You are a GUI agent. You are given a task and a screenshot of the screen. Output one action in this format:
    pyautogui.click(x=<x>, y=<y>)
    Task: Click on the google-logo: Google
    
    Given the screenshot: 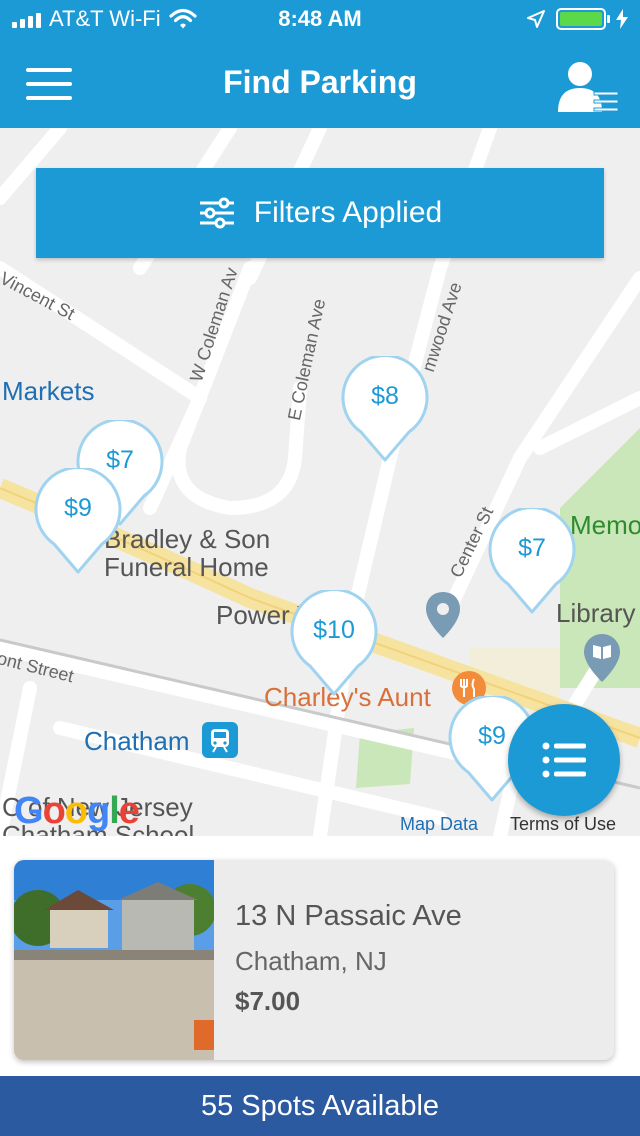 What is the action you would take?
    pyautogui.click(x=77, y=811)
    